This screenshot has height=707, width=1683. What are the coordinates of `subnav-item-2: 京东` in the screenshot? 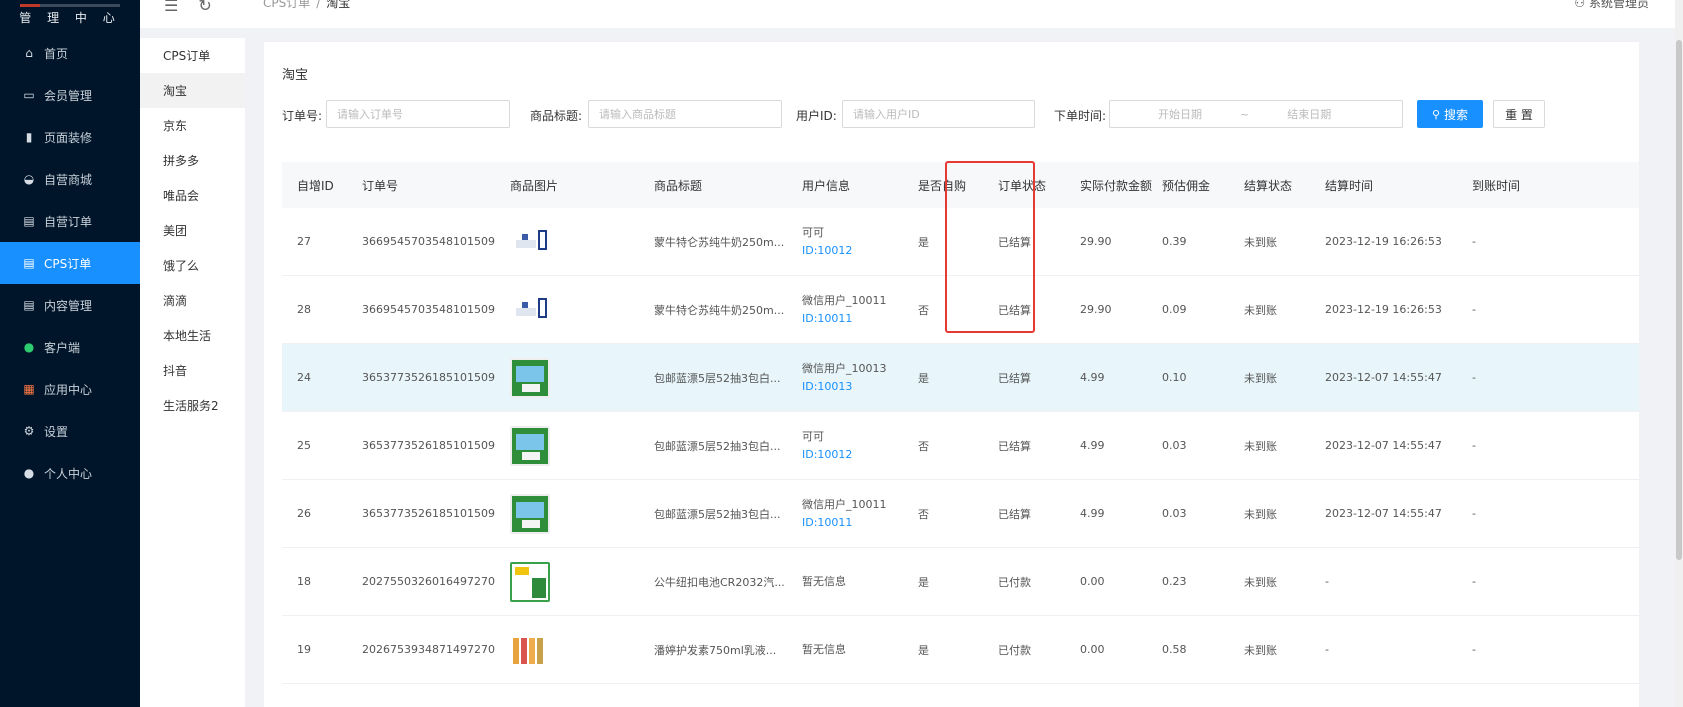 It's located at (192, 125).